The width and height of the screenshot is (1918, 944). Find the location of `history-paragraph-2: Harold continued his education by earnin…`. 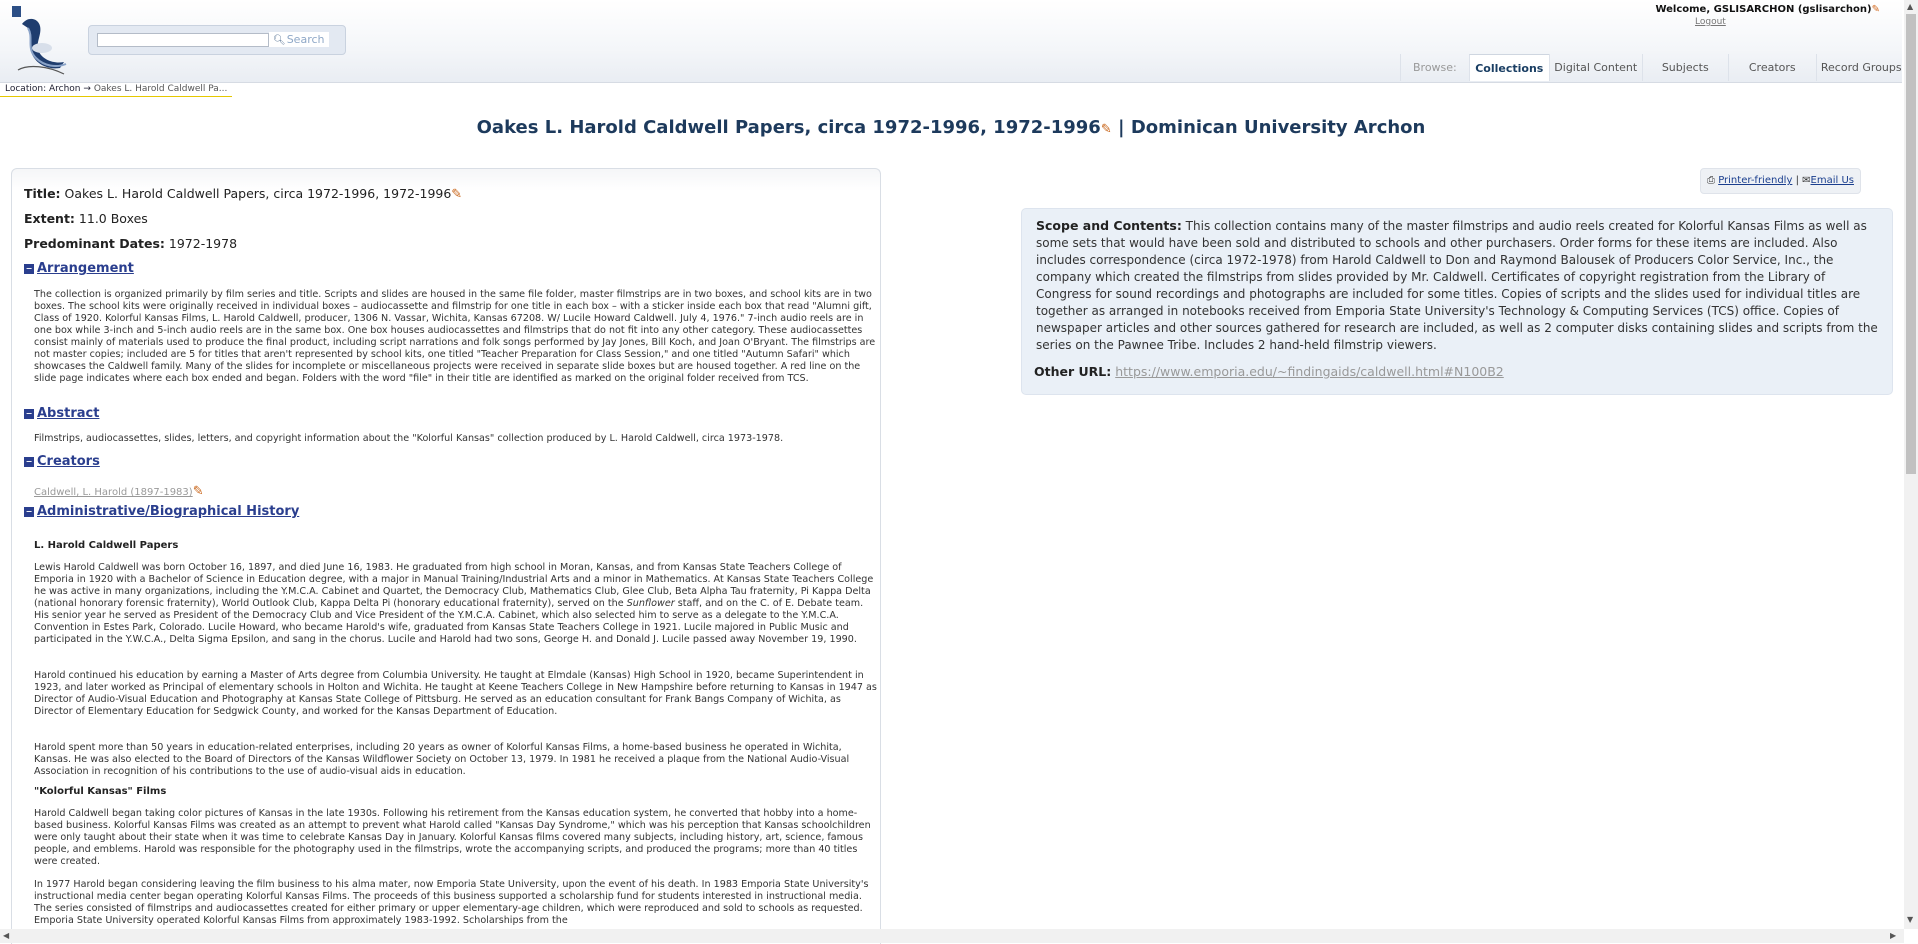

history-paragraph-2: Harold continued his education by earnin… is located at coordinates (455, 693).